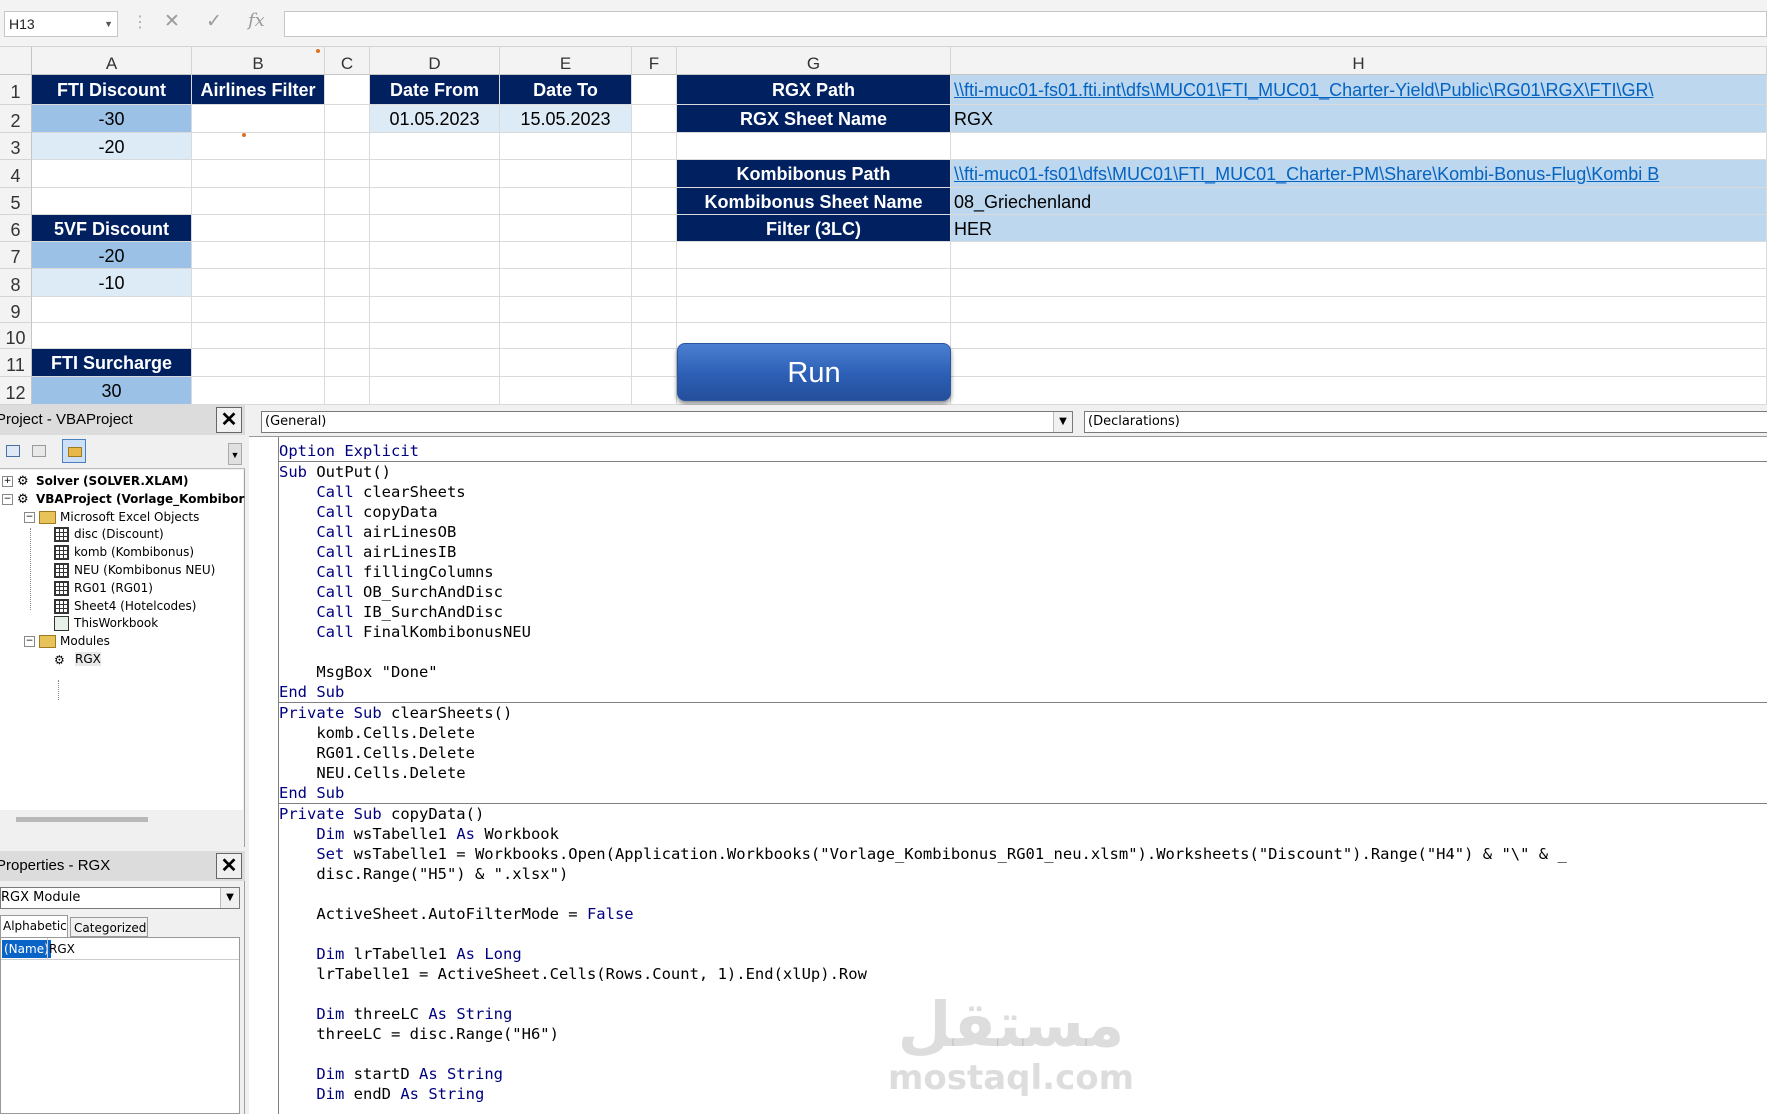  I want to click on cell-d1: Date From, so click(434, 89).